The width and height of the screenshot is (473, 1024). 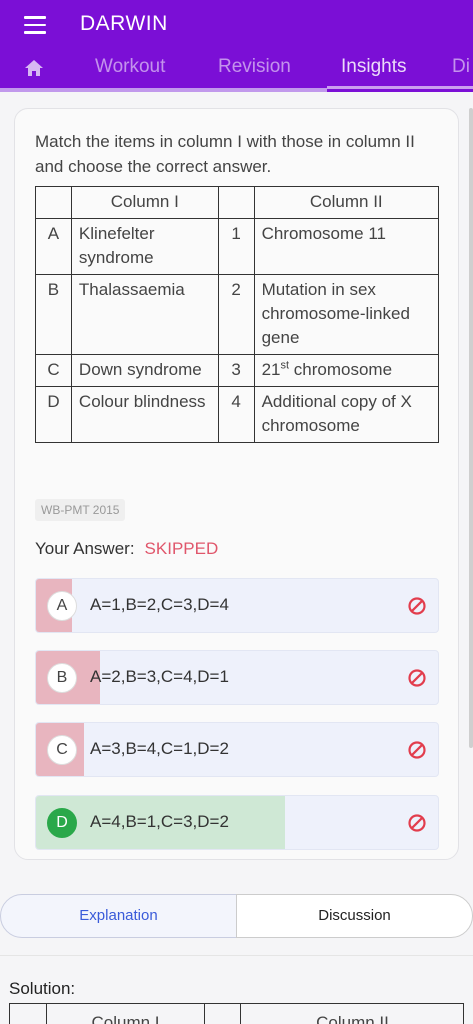 I want to click on table-header-column-2: Column II, so click(x=346, y=202).